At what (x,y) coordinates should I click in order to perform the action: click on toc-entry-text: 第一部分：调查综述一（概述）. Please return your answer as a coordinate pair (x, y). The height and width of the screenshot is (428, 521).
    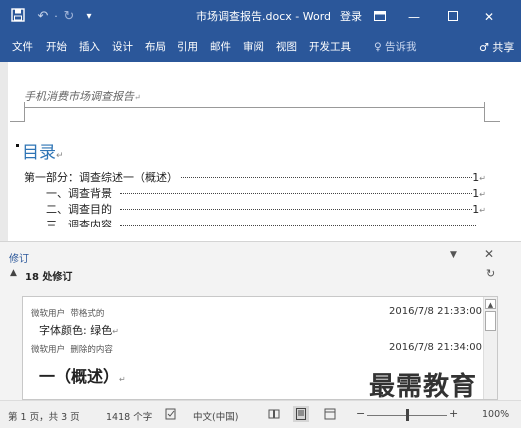
    Looking at the image, I should click on (102, 177).